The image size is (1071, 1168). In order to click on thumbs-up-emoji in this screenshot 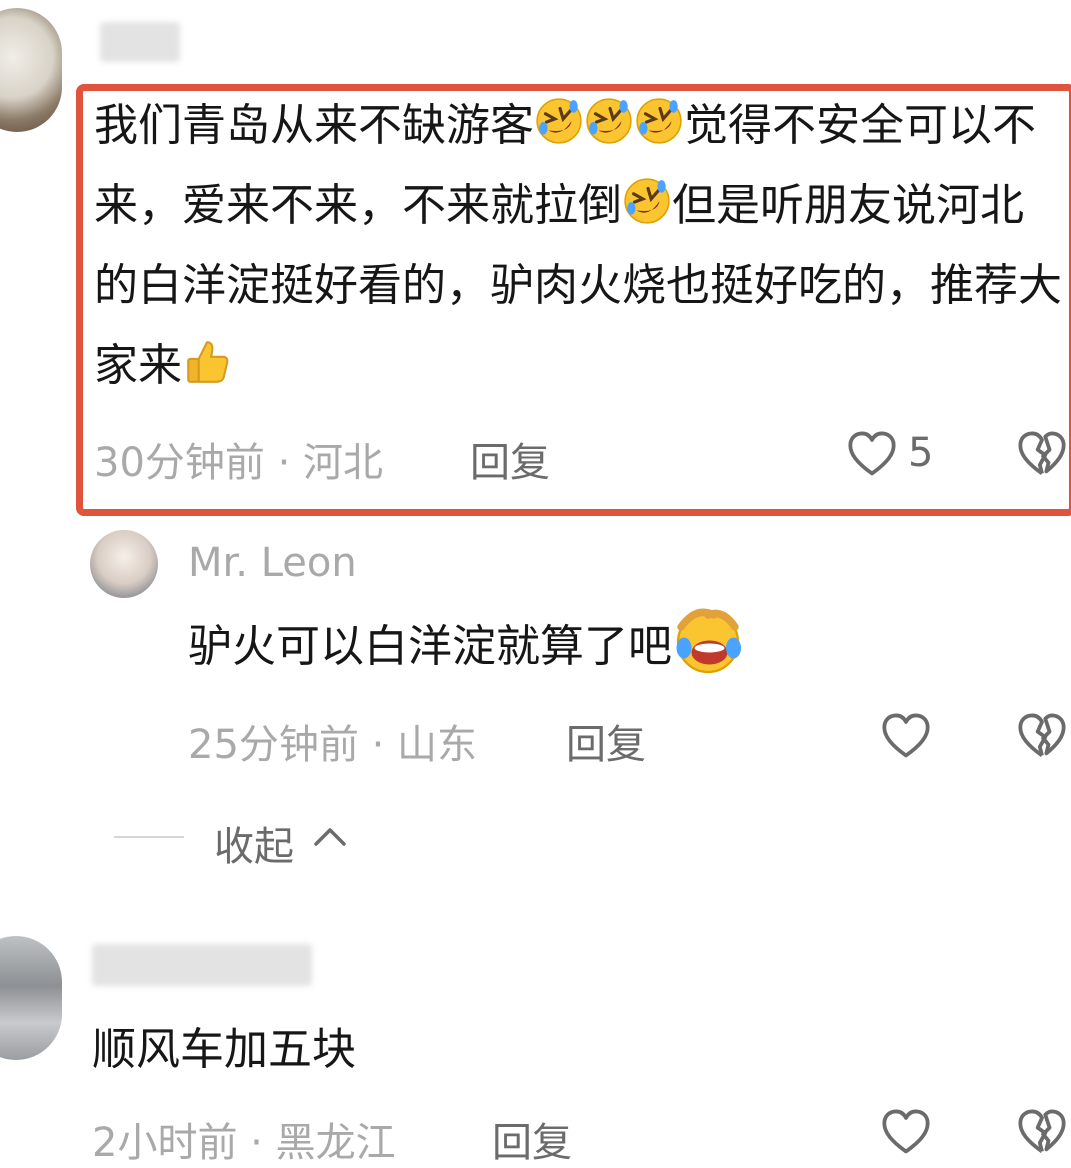, I will do `click(207, 361)`.